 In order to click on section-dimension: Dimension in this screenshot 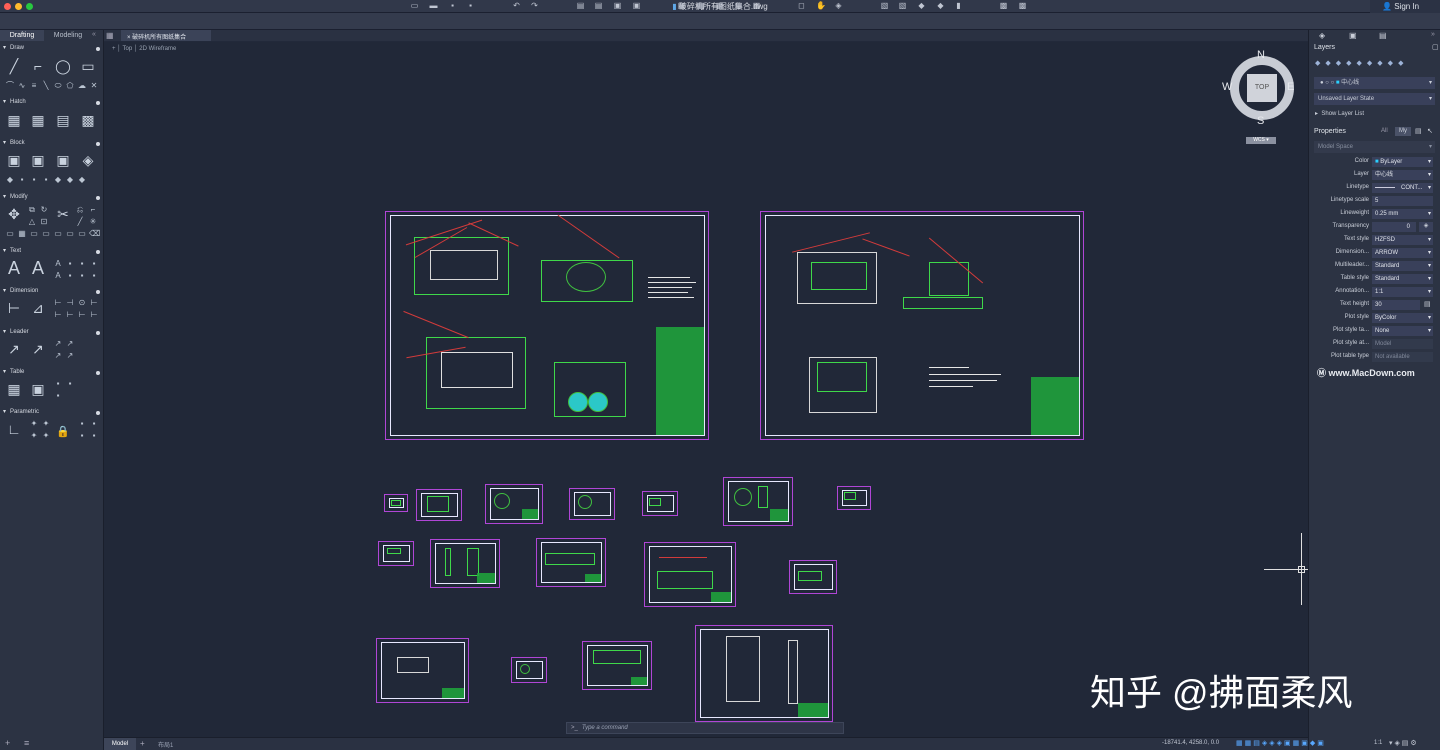, I will do `click(52, 291)`.